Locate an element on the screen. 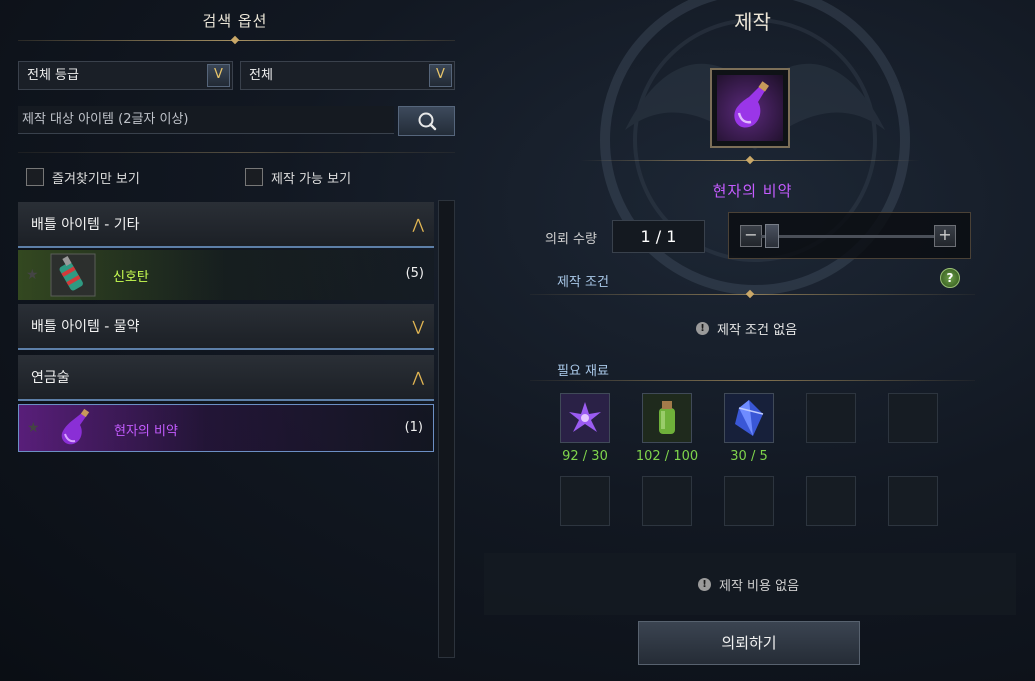  search-icon is located at coordinates (427, 121).